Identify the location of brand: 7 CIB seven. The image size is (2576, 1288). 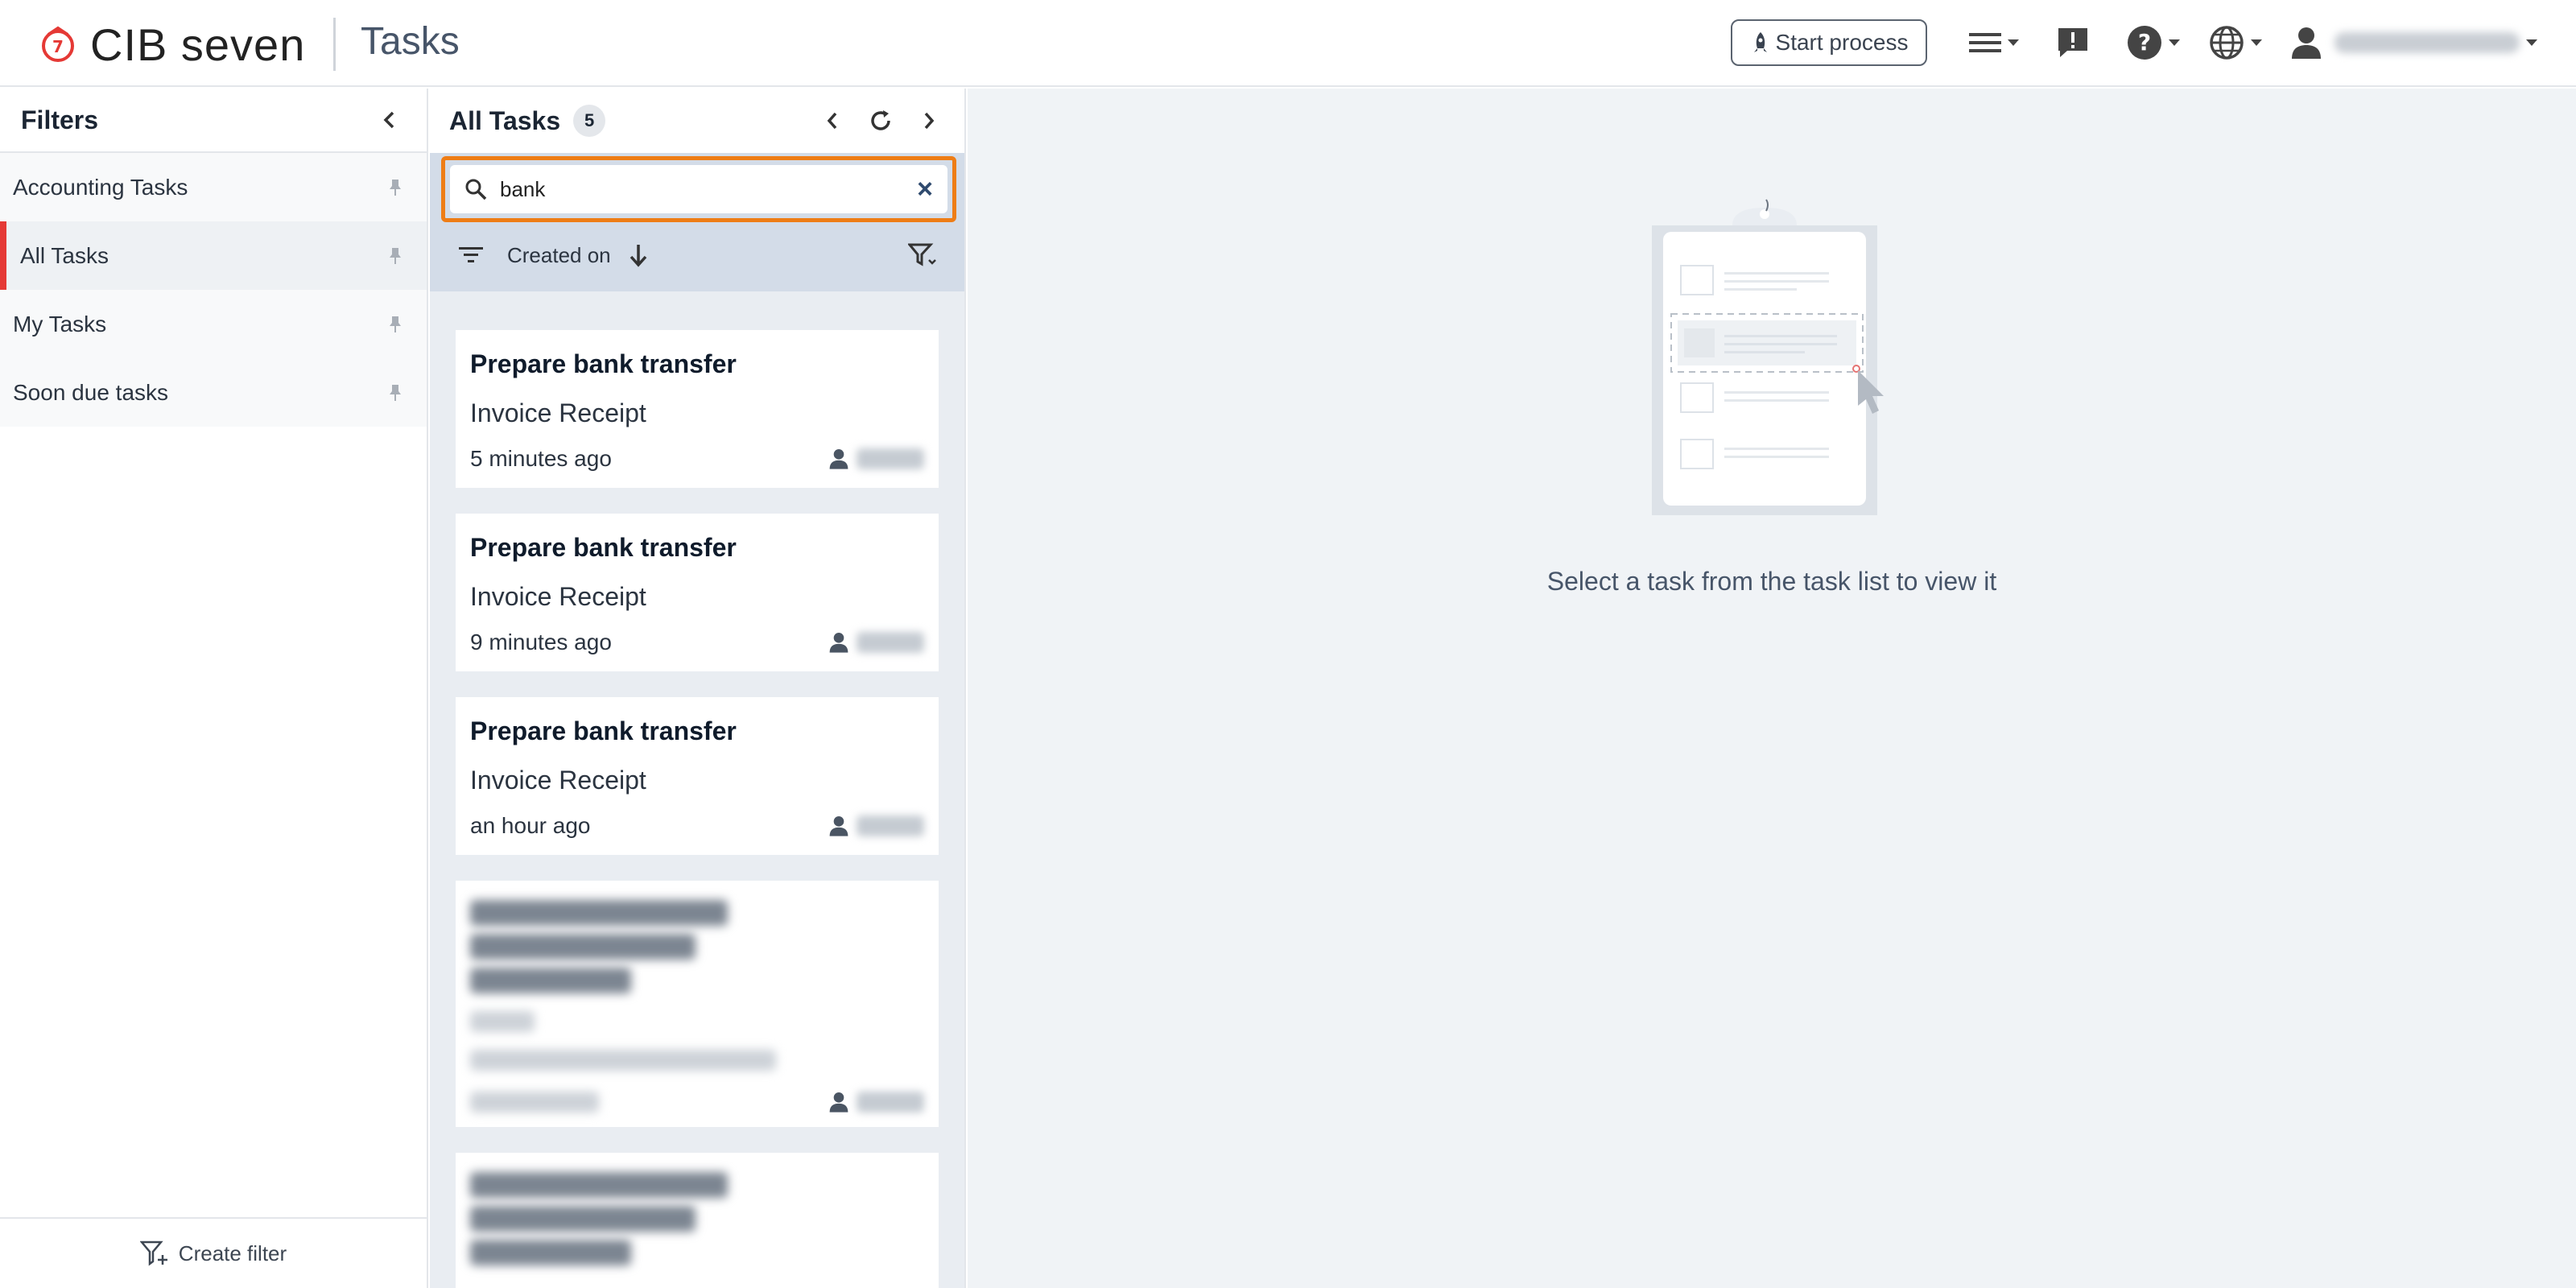
(171, 44).